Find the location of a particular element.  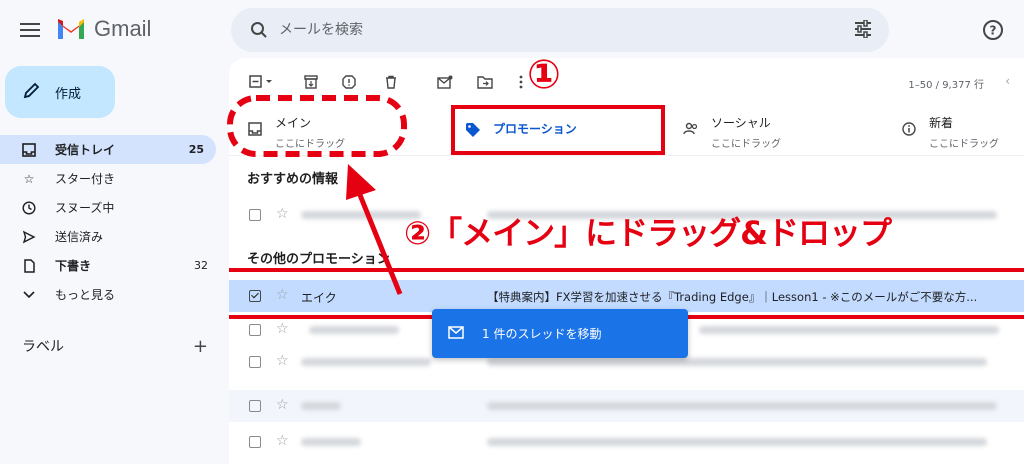

sidebar-nav: 受信トレイ 25 ☆ スター付き スヌーズ中 送信済み 下書き 32 もっと見る is located at coordinates (110, 222).